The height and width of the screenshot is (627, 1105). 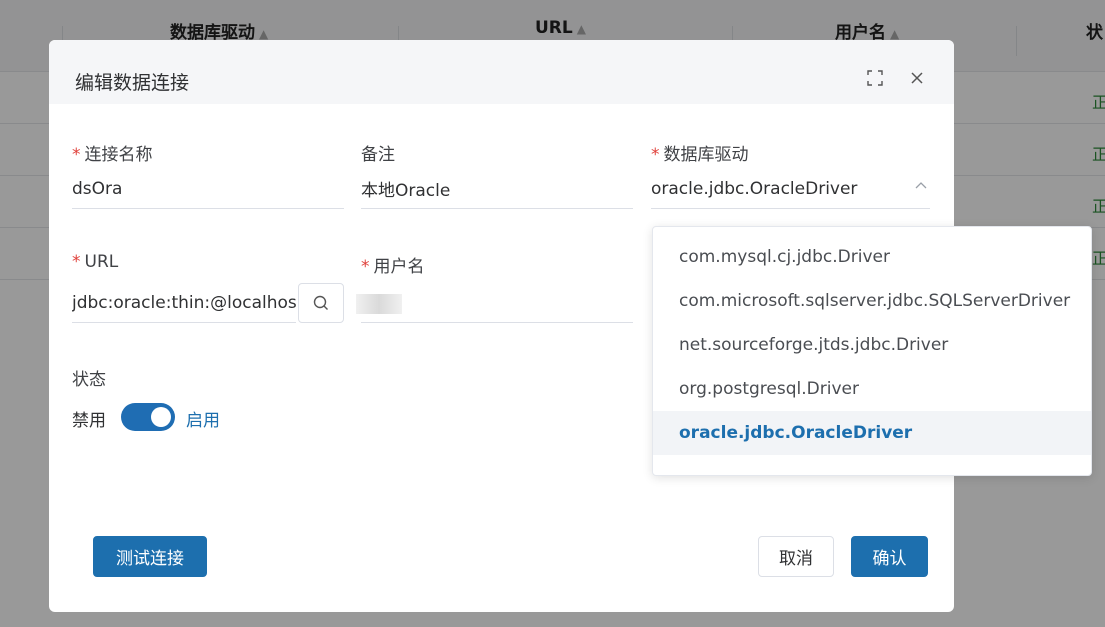 What do you see at coordinates (872, 433) in the screenshot?
I see `dropdown-option-selected: oracle.jdbc.OracleDriver` at bounding box center [872, 433].